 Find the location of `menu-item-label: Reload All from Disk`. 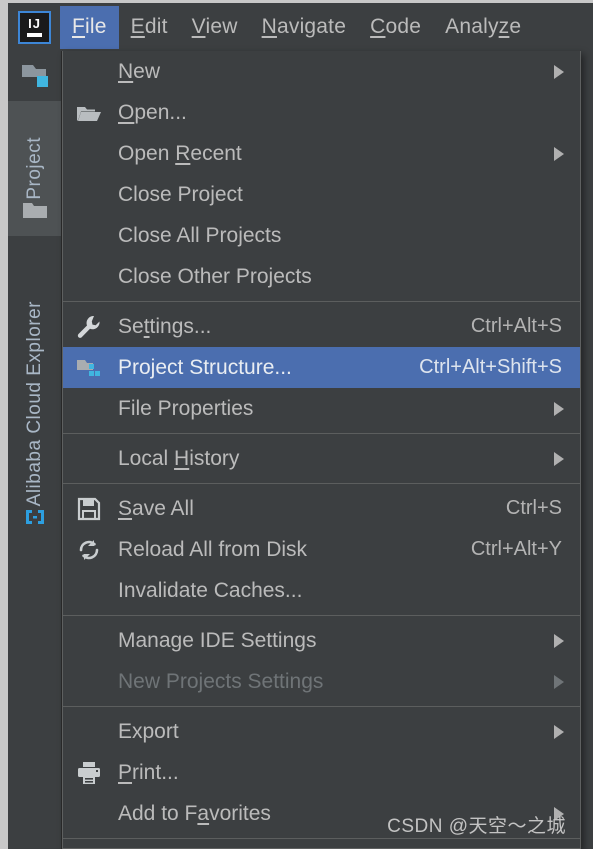

menu-item-label: Reload All from Disk is located at coordinates (213, 549).